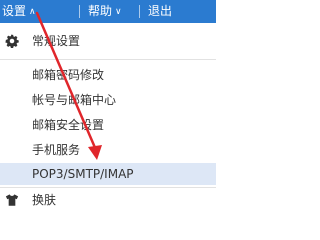 Image resolution: width=320 pixels, height=240 pixels. I want to click on menu-item-general-settings: 常规设置, so click(108, 41).